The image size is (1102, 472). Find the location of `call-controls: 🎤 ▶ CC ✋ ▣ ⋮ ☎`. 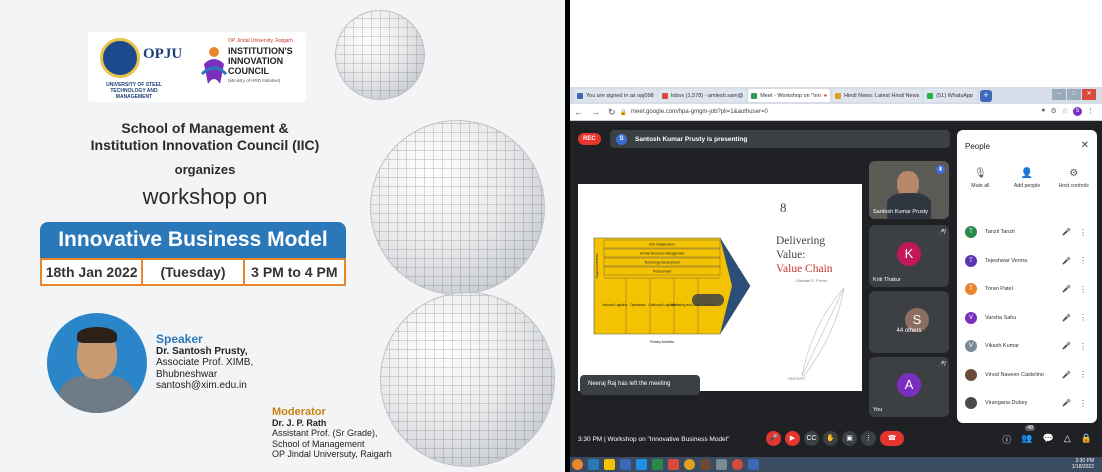

call-controls: 🎤 ▶ CC ✋ ▣ ⋮ ☎ is located at coordinates (835, 438).